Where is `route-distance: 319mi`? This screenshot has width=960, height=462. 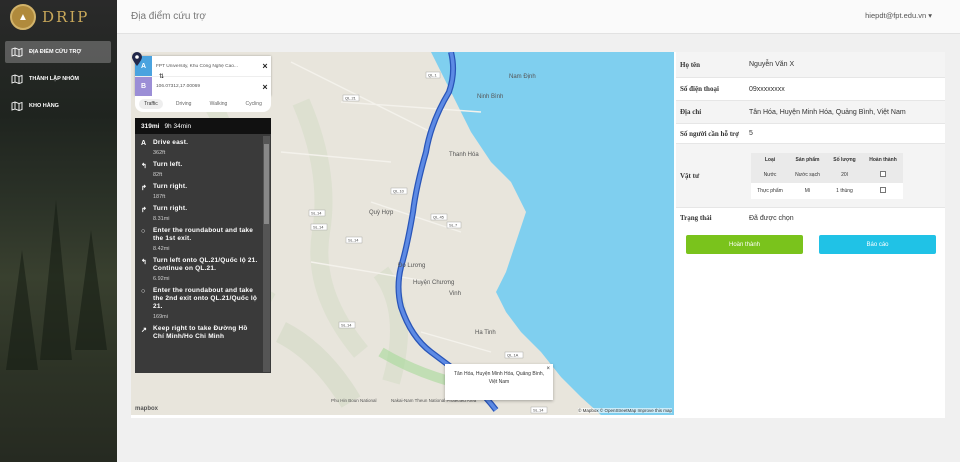 route-distance: 319mi is located at coordinates (150, 126).